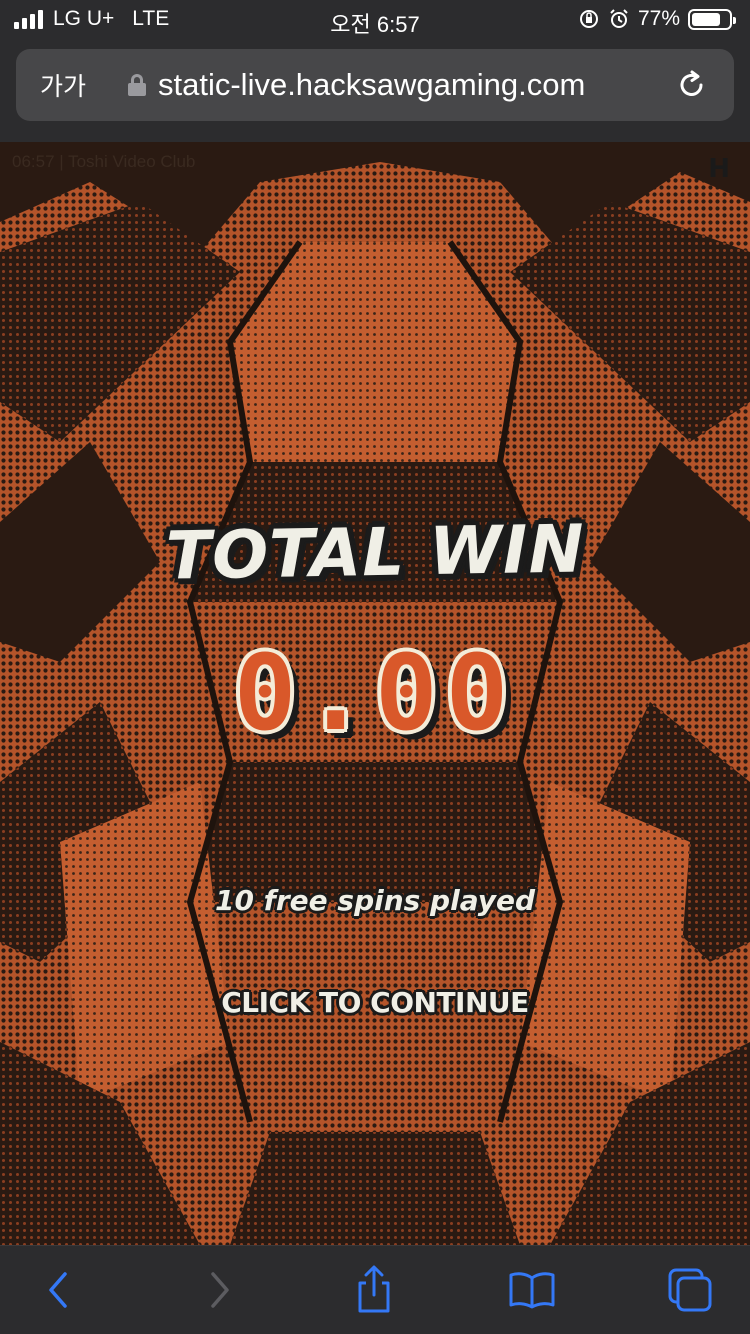  I want to click on share-icon, so click(374, 1289).